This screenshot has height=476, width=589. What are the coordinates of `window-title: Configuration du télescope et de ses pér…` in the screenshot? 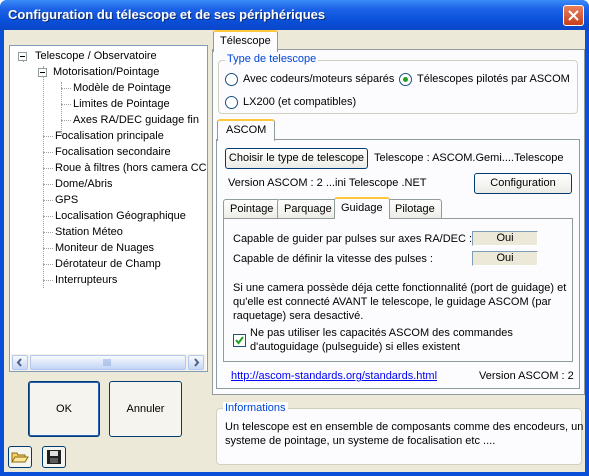 It's located at (167, 14).